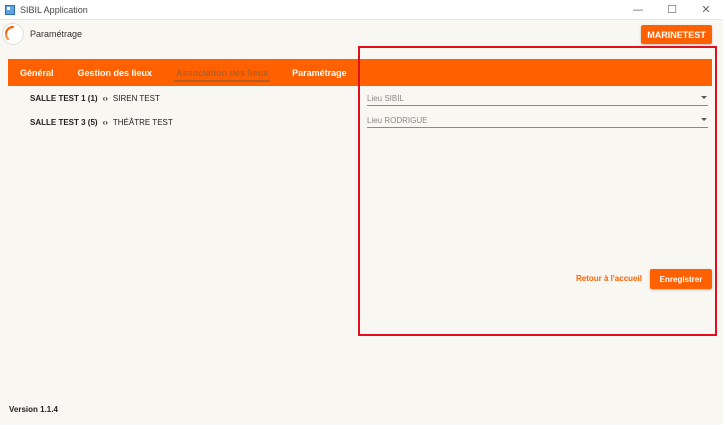 Image resolution: width=723 pixels, height=425 pixels. What do you see at coordinates (676, 34) in the screenshot?
I see `user-account-button: MARINETEST` at bounding box center [676, 34].